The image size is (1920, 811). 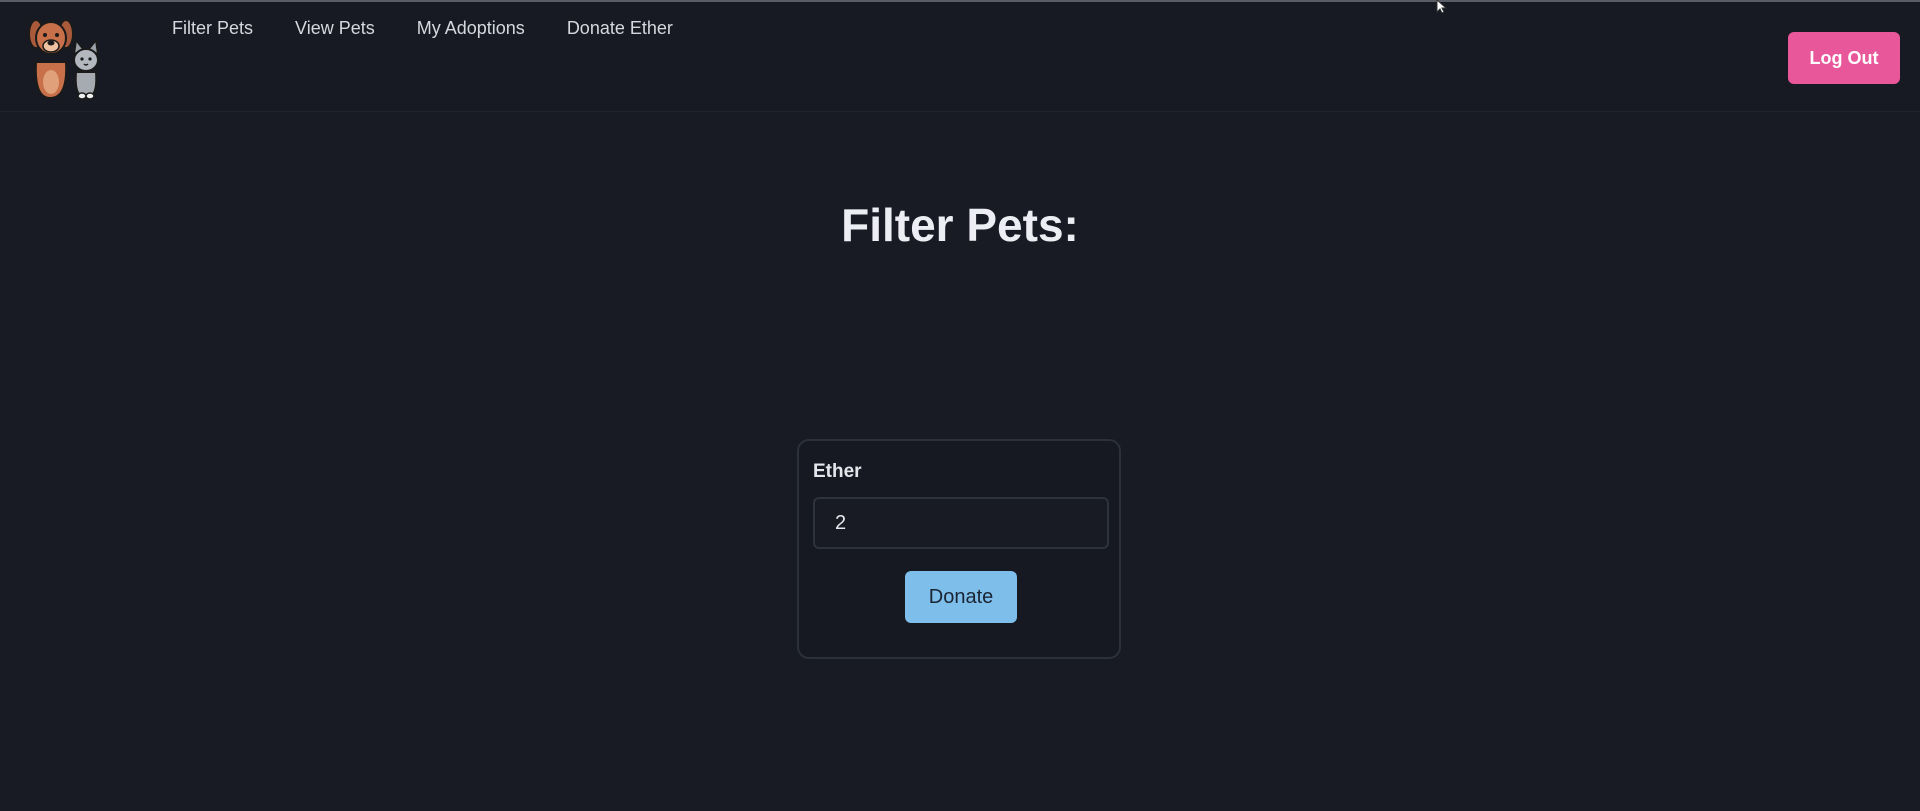 What do you see at coordinates (66, 56) in the screenshot?
I see `dog-and-cat-logo-icon` at bounding box center [66, 56].